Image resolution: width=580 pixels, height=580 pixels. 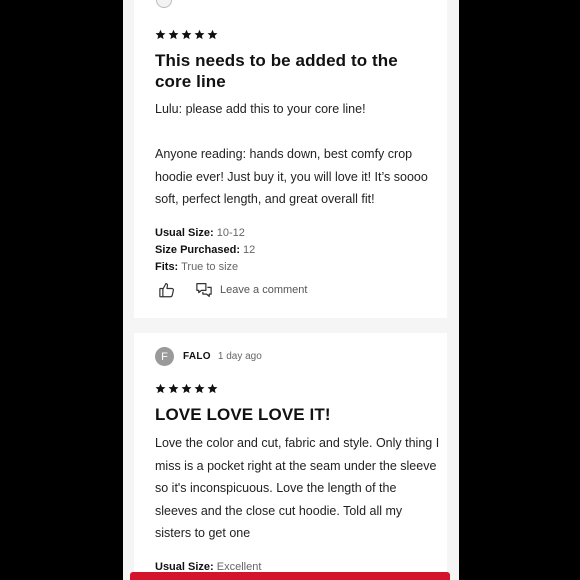 What do you see at coordinates (197, 356) in the screenshot?
I see `author-name: FALO` at bounding box center [197, 356].